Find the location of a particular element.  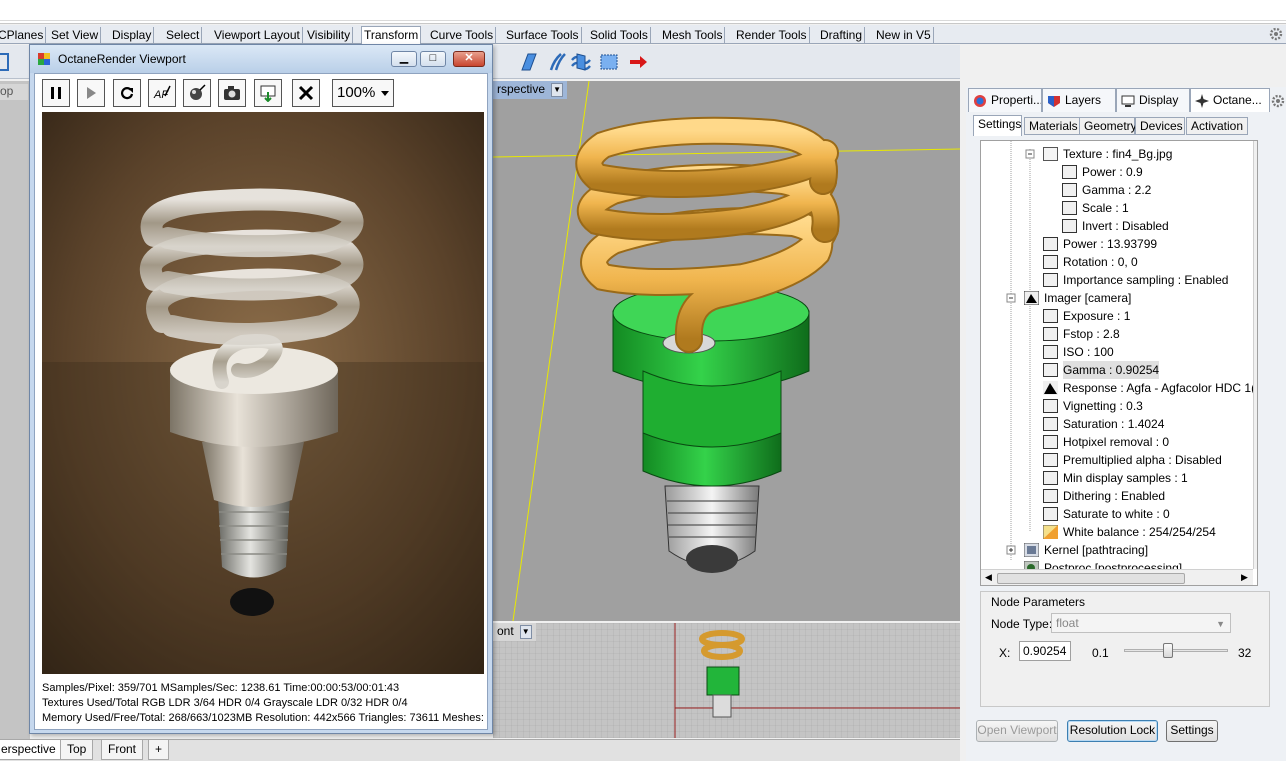

panel-options-gear-icon is located at coordinates (1278, 101).